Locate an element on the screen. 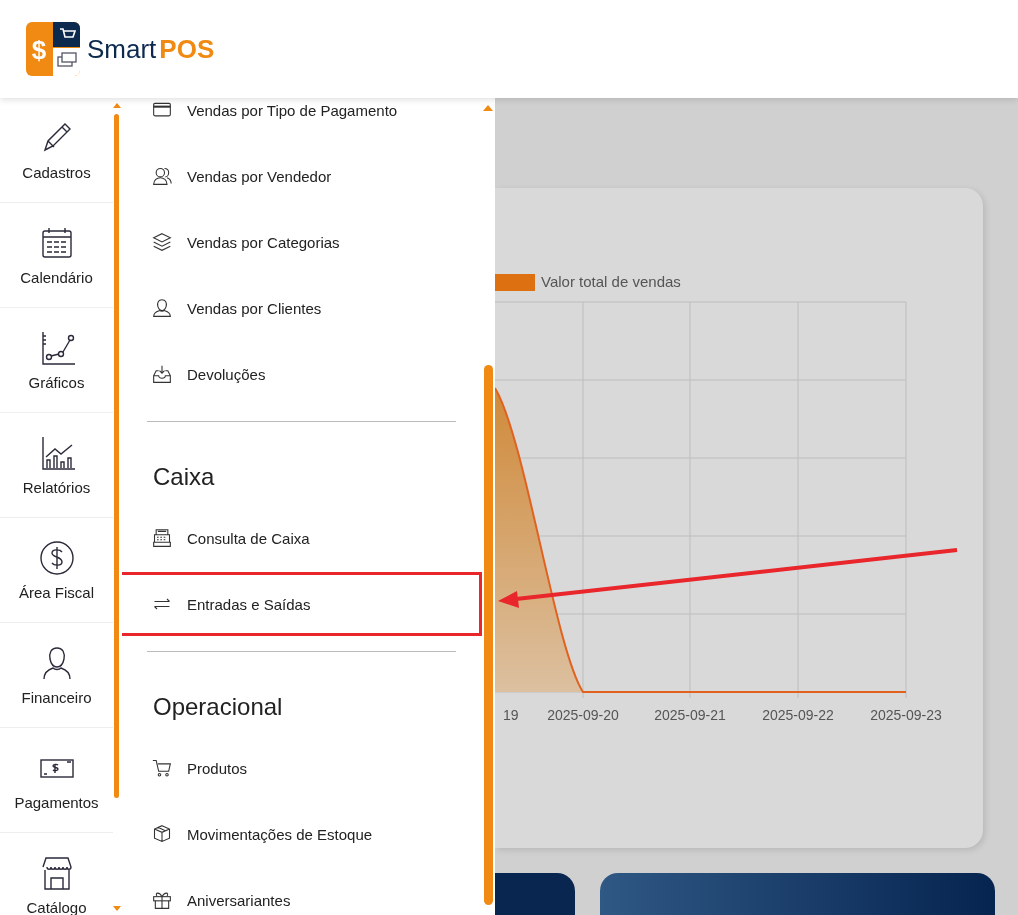 Image resolution: width=1018 pixels, height=915 pixels. gift-icon is located at coordinates (162, 900).